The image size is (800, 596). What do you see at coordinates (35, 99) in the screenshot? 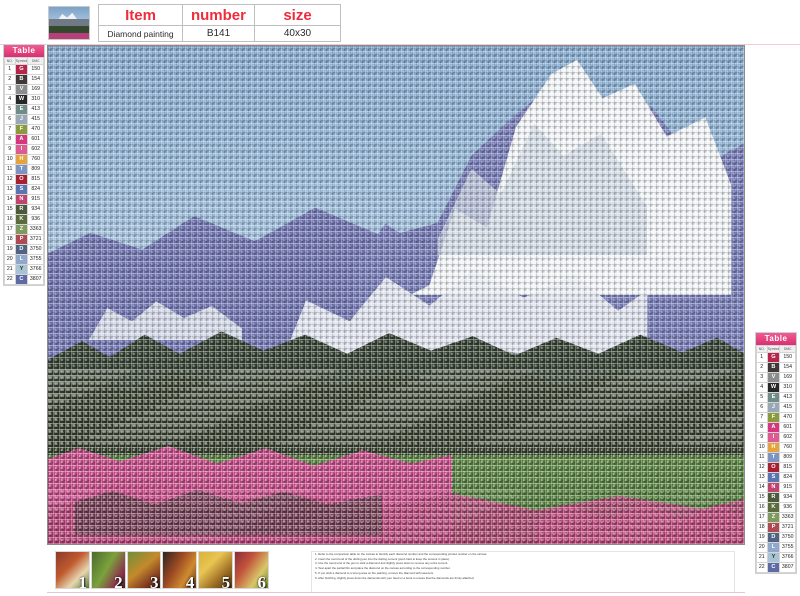
I see `legend-dmc-code: 310` at bounding box center [35, 99].